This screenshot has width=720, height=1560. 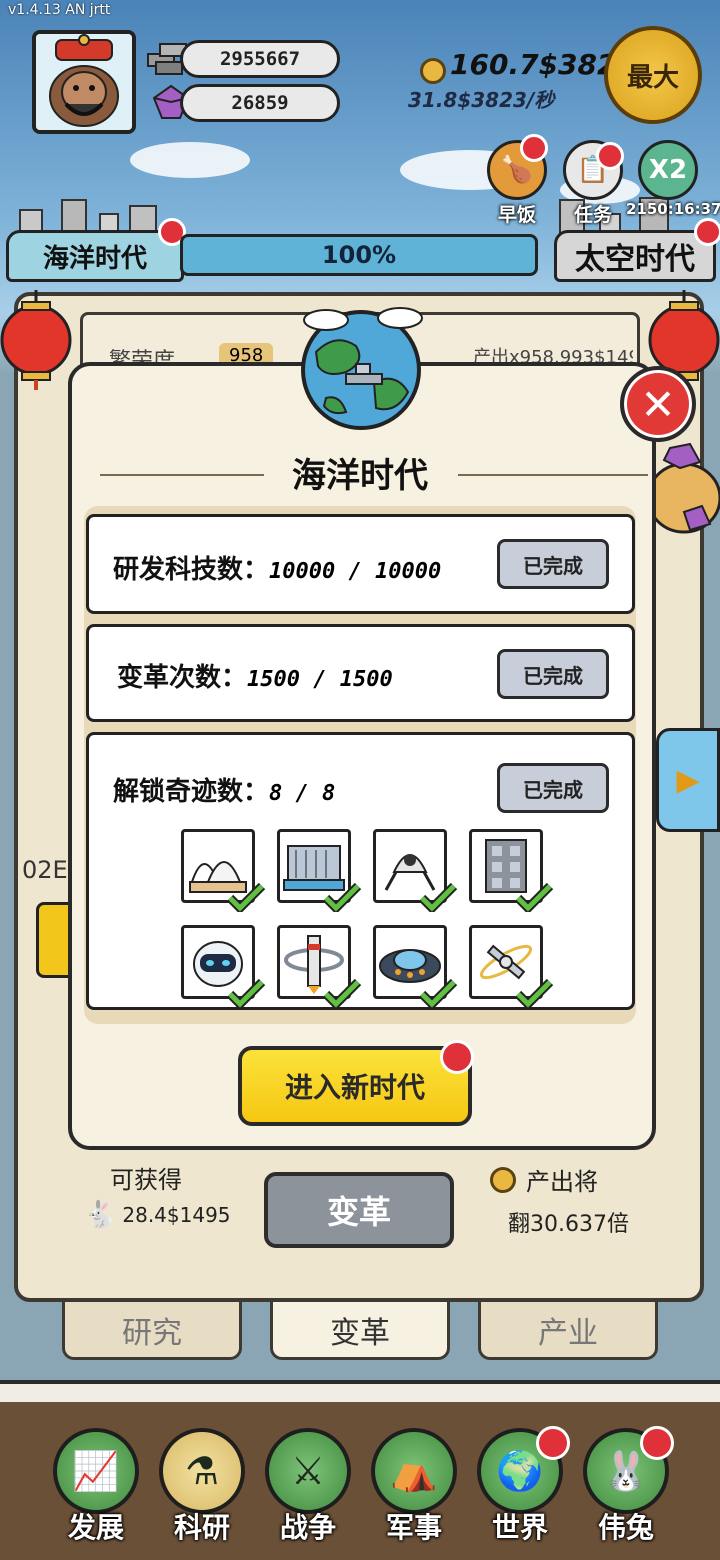 I want to click on reform-button-label: 变革, so click(x=358, y=1212).